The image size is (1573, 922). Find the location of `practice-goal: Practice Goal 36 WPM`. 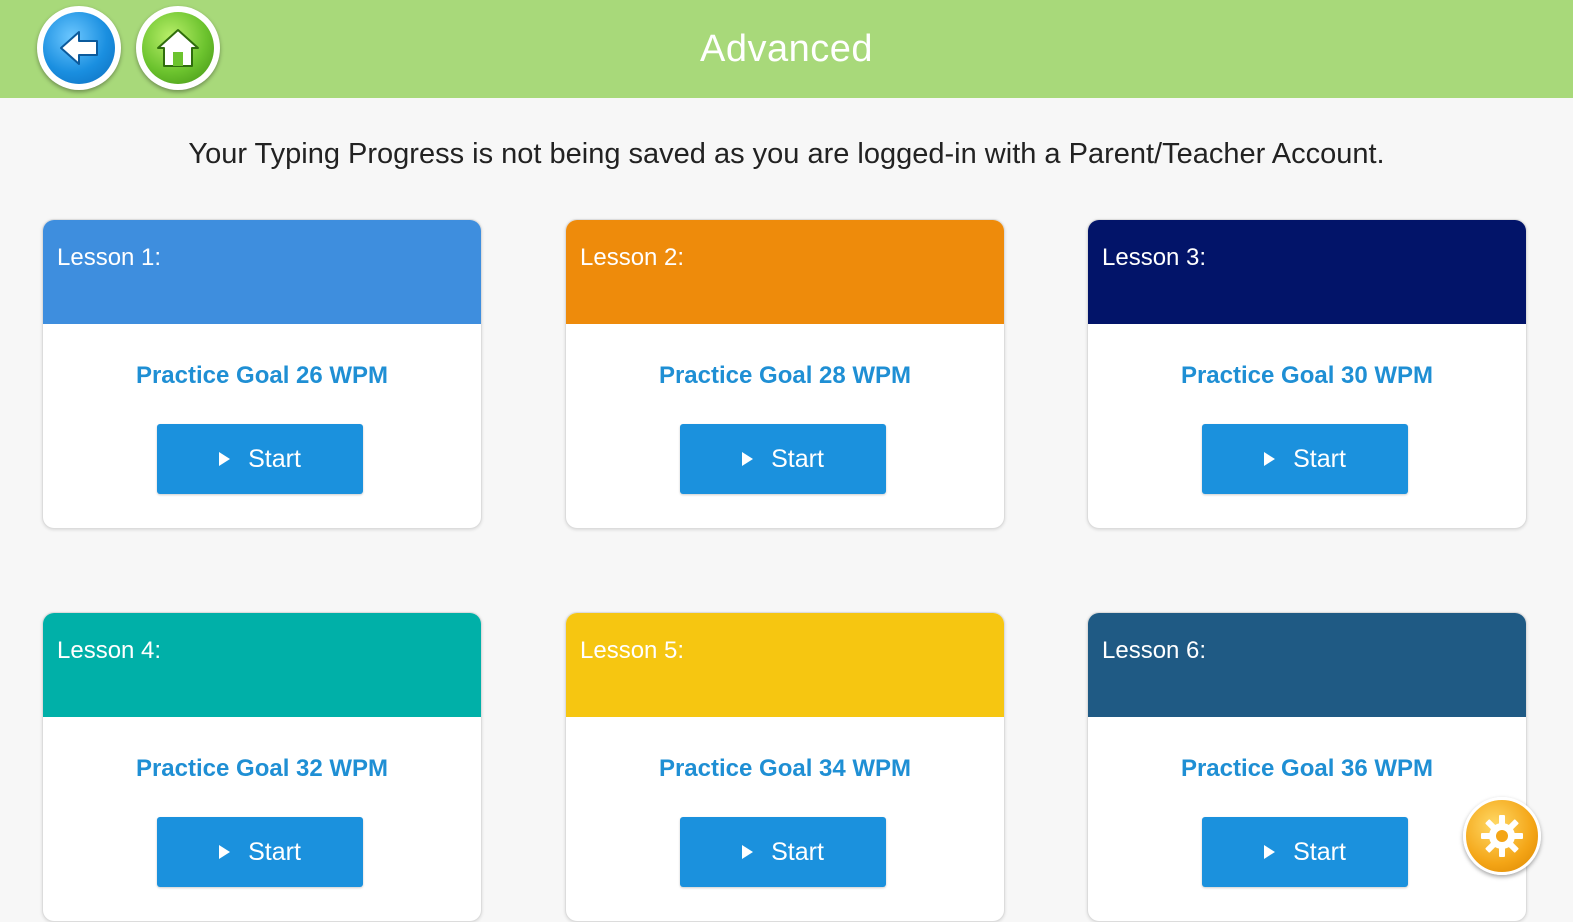

practice-goal: Practice Goal 36 WPM is located at coordinates (1307, 768).